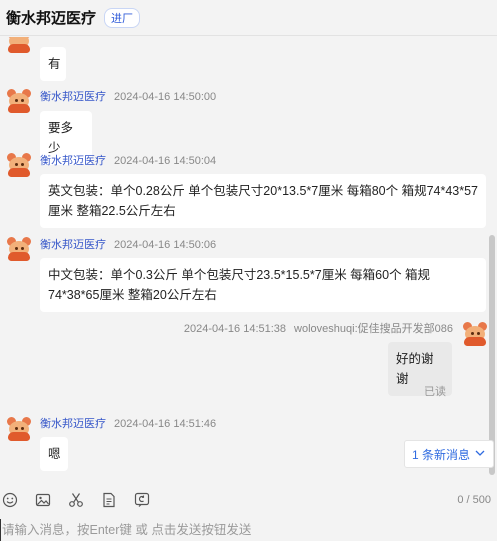  I want to click on new-messages-button: 1 条新消息, so click(449, 454).